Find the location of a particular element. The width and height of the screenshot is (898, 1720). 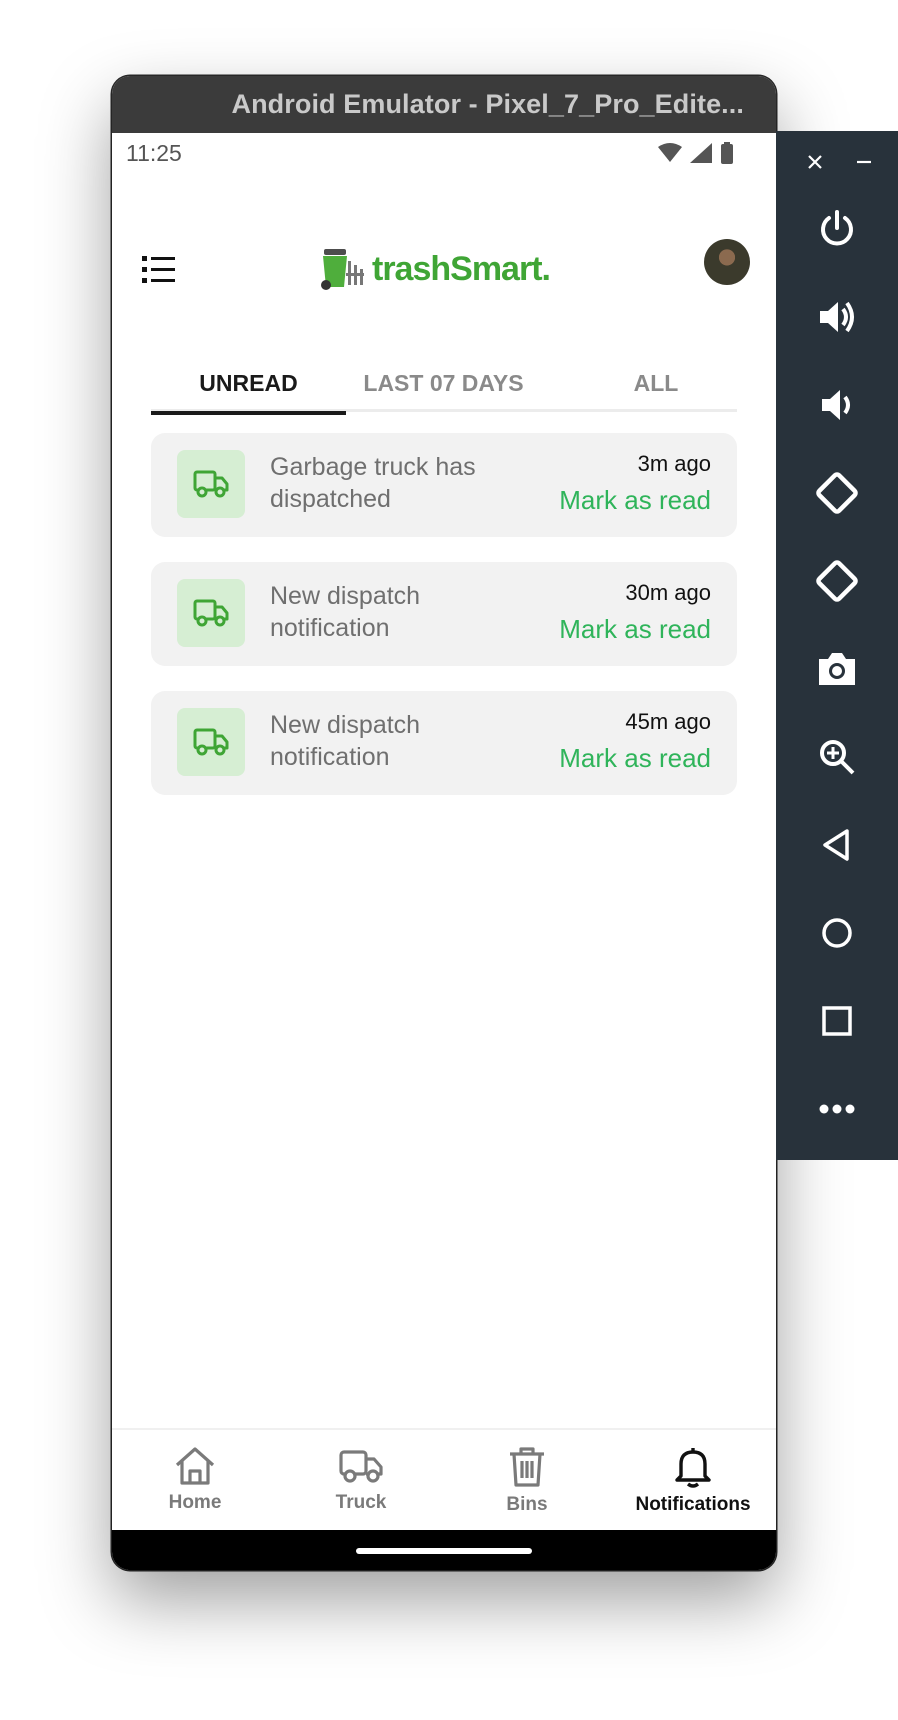

list-menu-icon is located at coordinates (158, 269).